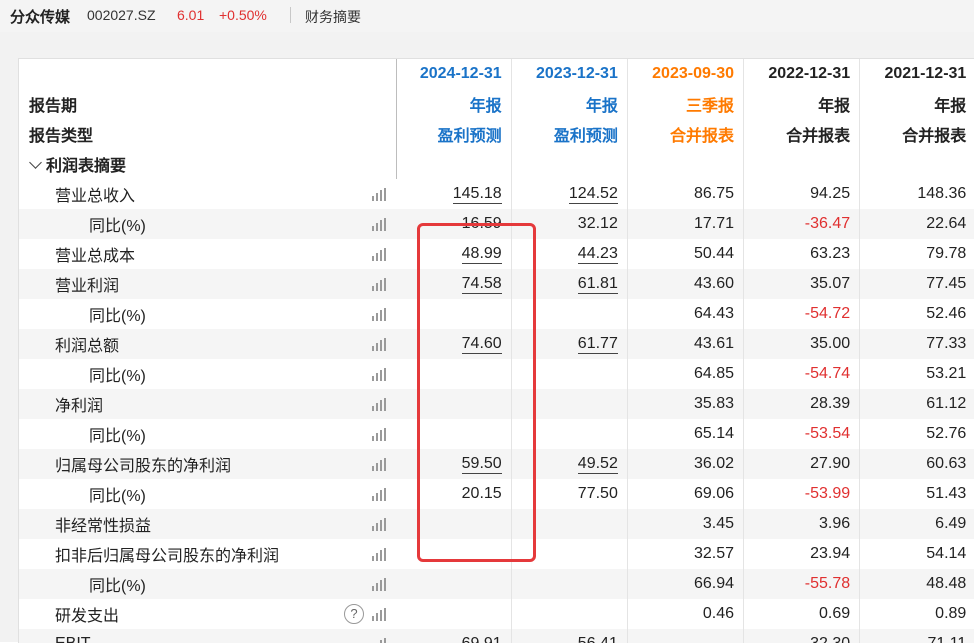 Image resolution: width=974 pixels, height=643 pixels. I want to click on title-bar: 分众传媒 002027.SZ 6.01 +0.50% 财务摘要, so click(487, 16).